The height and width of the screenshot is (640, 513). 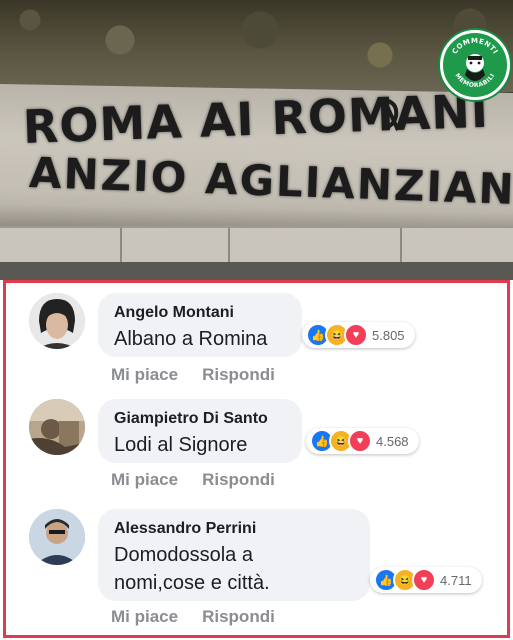 I want to click on comment-text: Albano a Romina, so click(x=191, y=339).